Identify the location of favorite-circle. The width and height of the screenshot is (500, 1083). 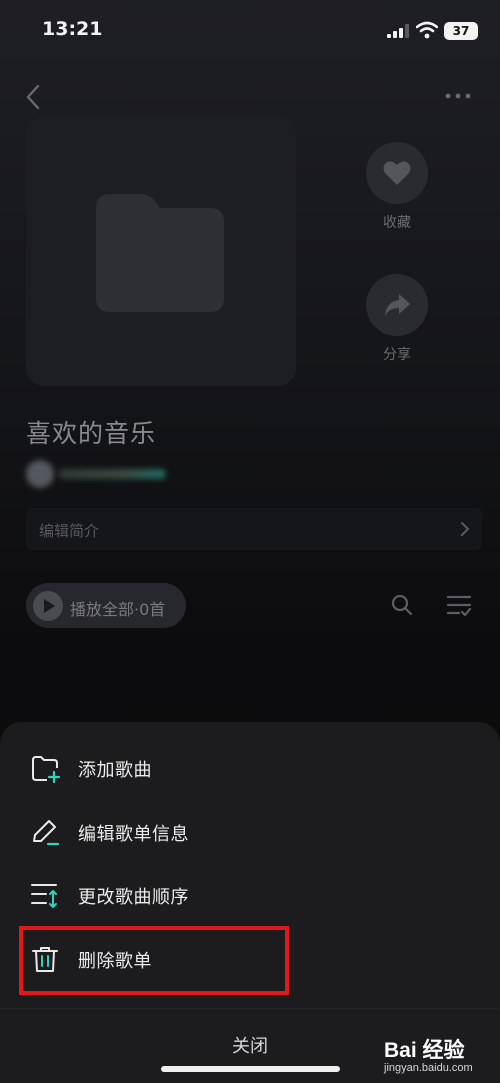
(397, 173).